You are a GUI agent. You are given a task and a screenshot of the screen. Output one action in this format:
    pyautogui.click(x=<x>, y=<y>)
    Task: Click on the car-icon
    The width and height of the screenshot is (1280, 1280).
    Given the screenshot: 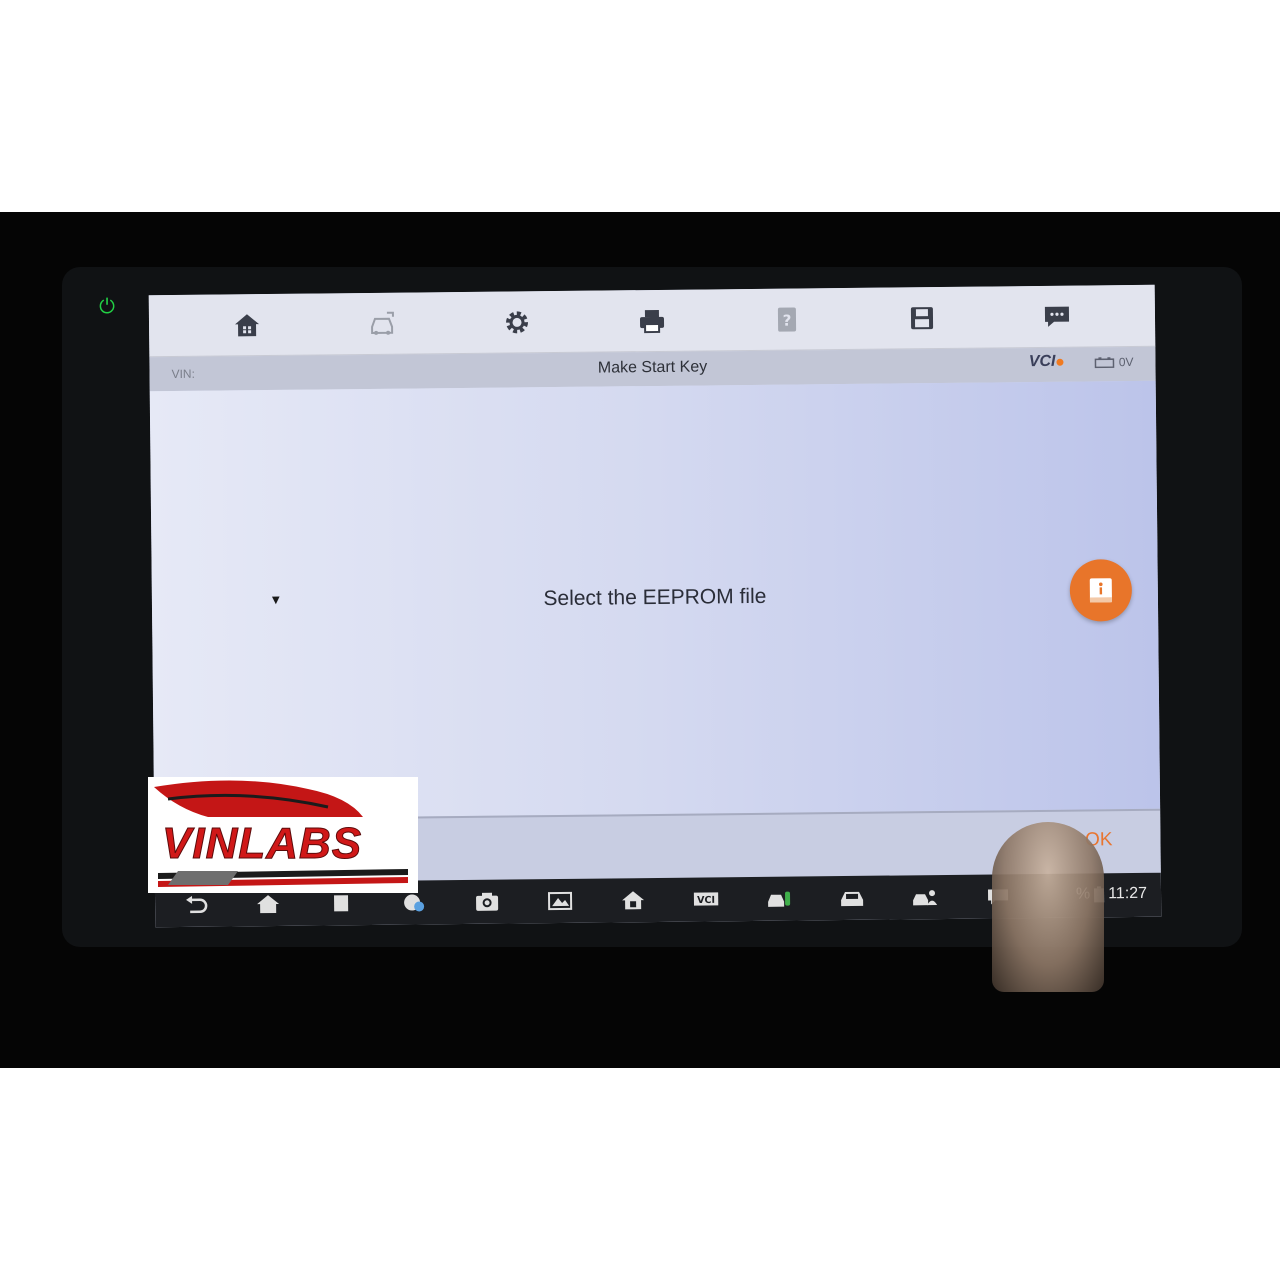 What is the action you would take?
    pyautogui.click(x=852, y=898)
    